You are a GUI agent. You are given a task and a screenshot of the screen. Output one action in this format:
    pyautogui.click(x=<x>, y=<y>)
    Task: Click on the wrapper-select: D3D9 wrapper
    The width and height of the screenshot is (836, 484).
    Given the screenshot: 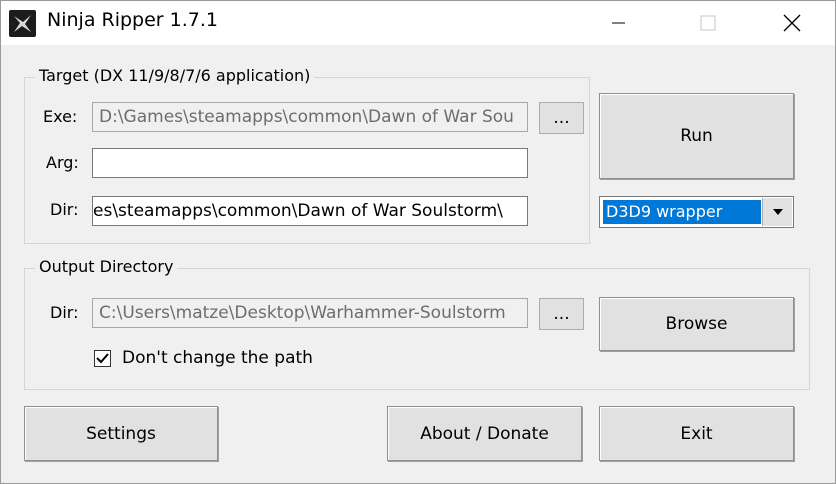 What is the action you would take?
    pyautogui.click(x=696, y=212)
    